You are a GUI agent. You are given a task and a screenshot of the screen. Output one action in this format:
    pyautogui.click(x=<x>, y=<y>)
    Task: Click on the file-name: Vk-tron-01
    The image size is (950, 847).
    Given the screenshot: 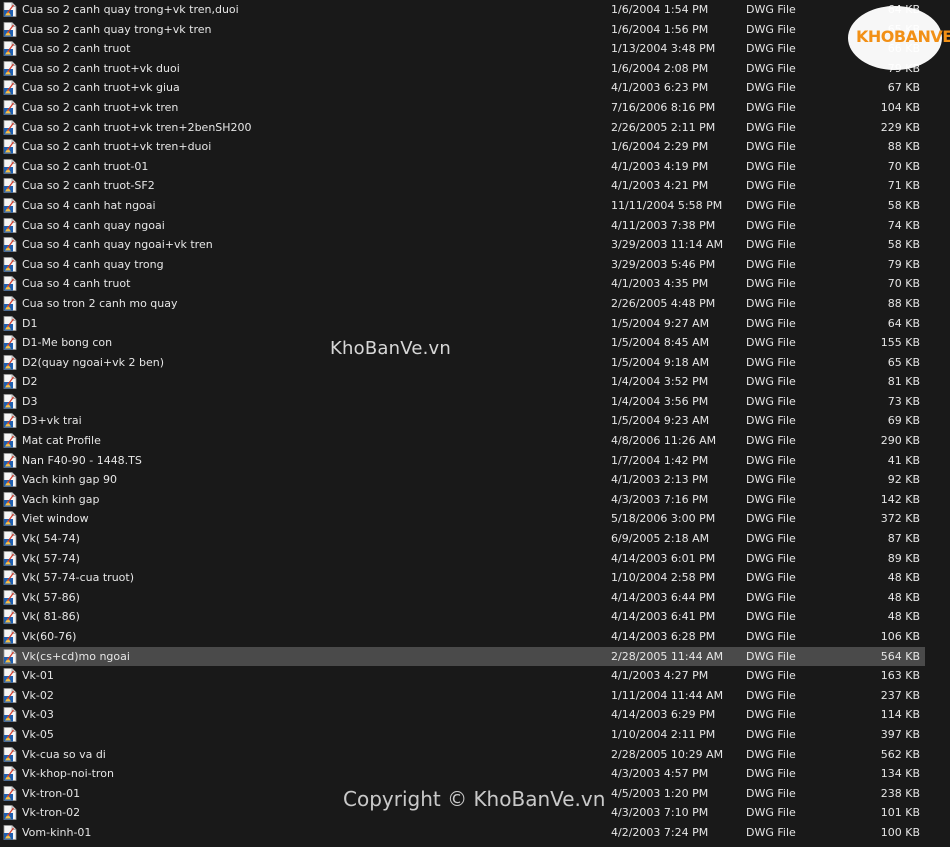 What is the action you would take?
    pyautogui.click(x=51, y=793)
    